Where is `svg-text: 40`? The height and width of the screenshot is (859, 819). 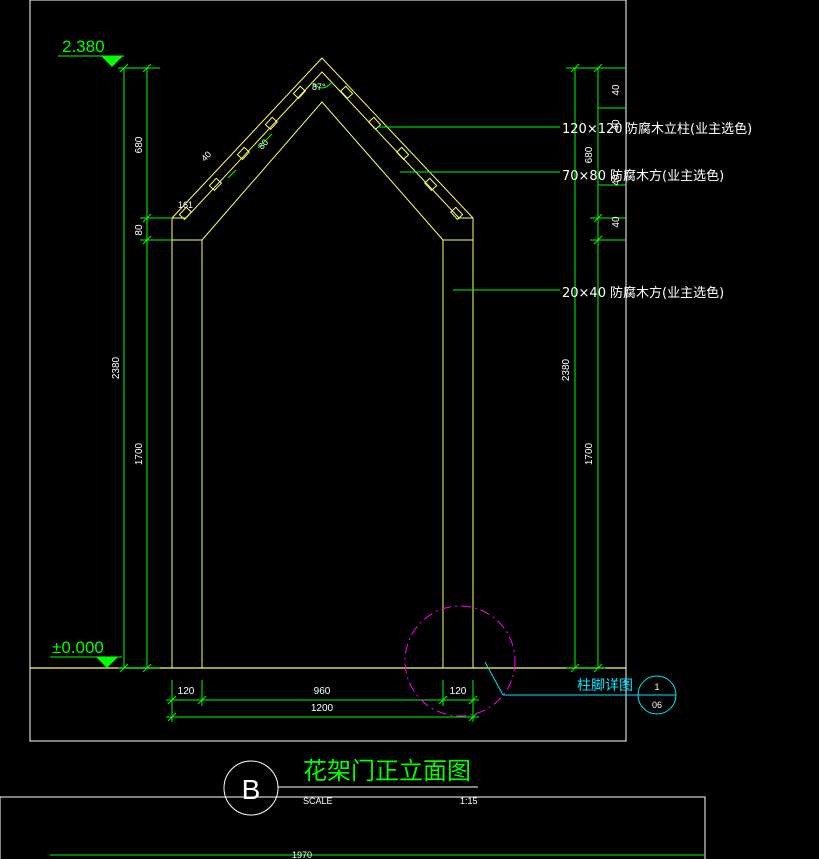
svg-text: 40 is located at coordinates (206, 156).